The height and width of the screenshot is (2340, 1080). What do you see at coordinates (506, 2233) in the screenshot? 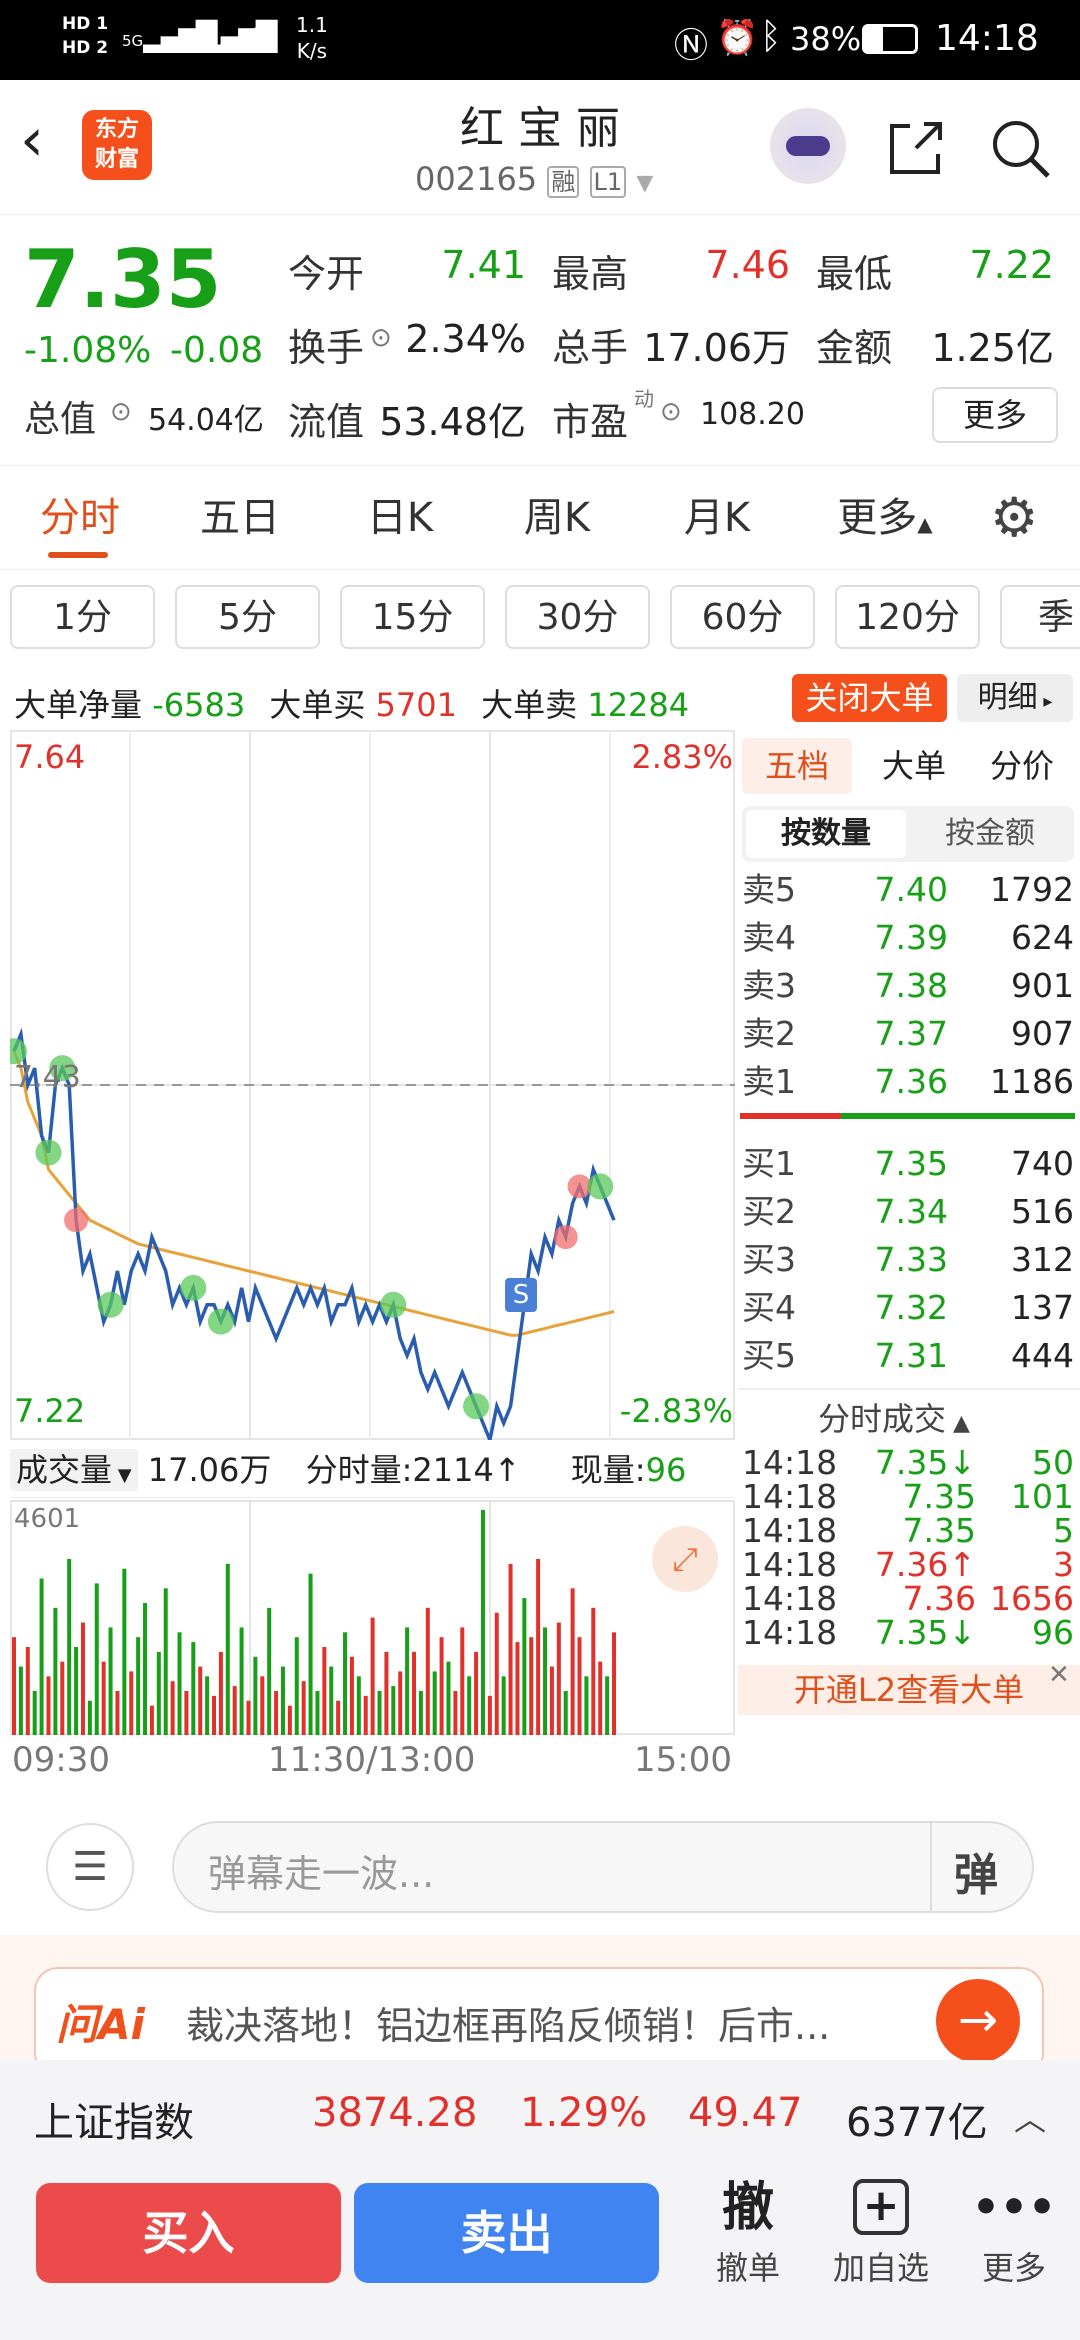
I see `sell-button: 卖出` at bounding box center [506, 2233].